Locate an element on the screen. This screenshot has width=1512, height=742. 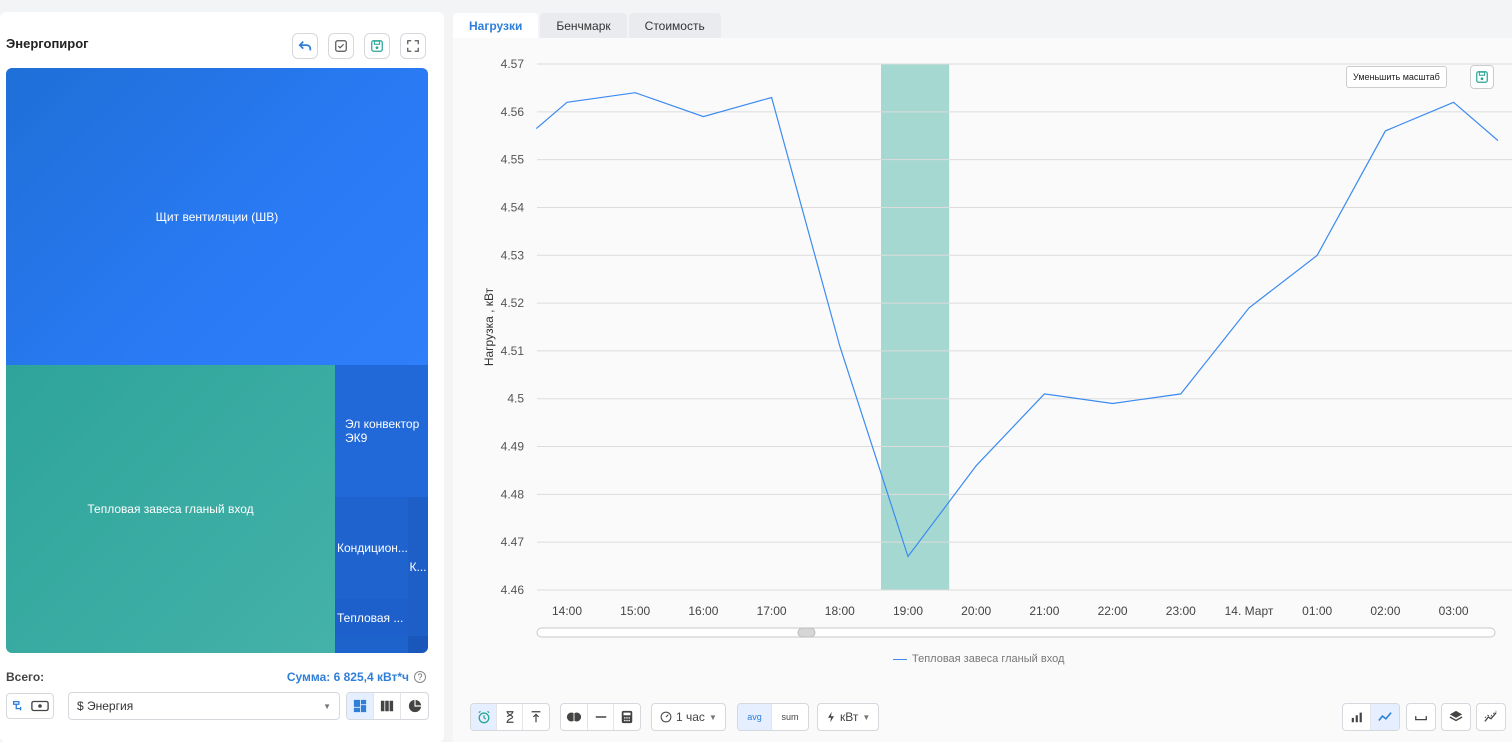
layers-icon is located at coordinates (1456, 716).